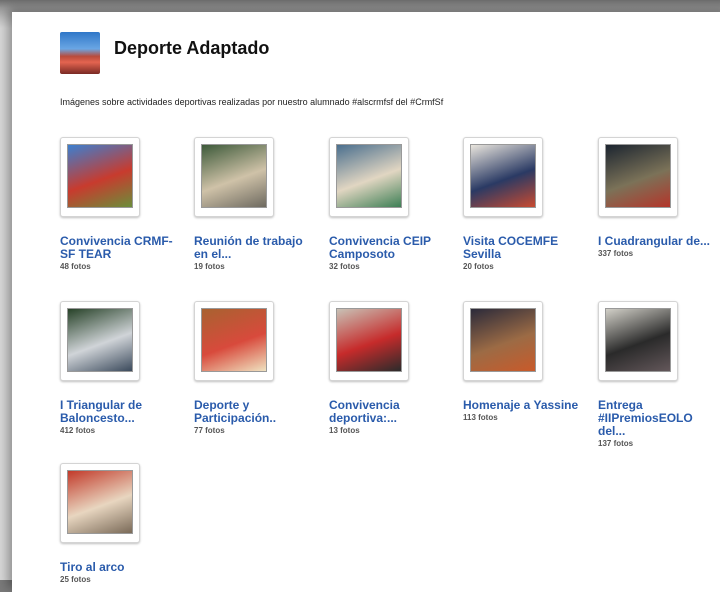 The image size is (720, 592). I want to click on album-title: Convivencia CRMF-SF TEAR 48 fotos, so click(119, 253).